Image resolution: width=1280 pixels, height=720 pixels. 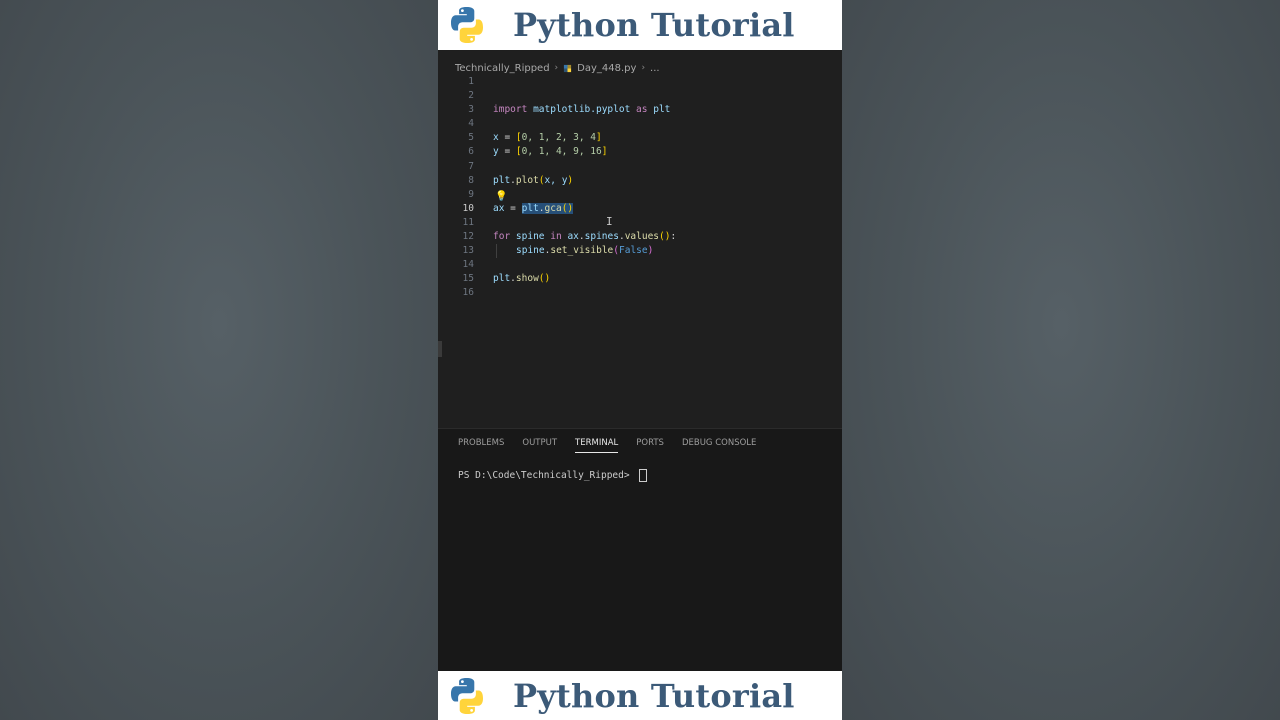 I want to click on line-number: 10, so click(x=468, y=208).